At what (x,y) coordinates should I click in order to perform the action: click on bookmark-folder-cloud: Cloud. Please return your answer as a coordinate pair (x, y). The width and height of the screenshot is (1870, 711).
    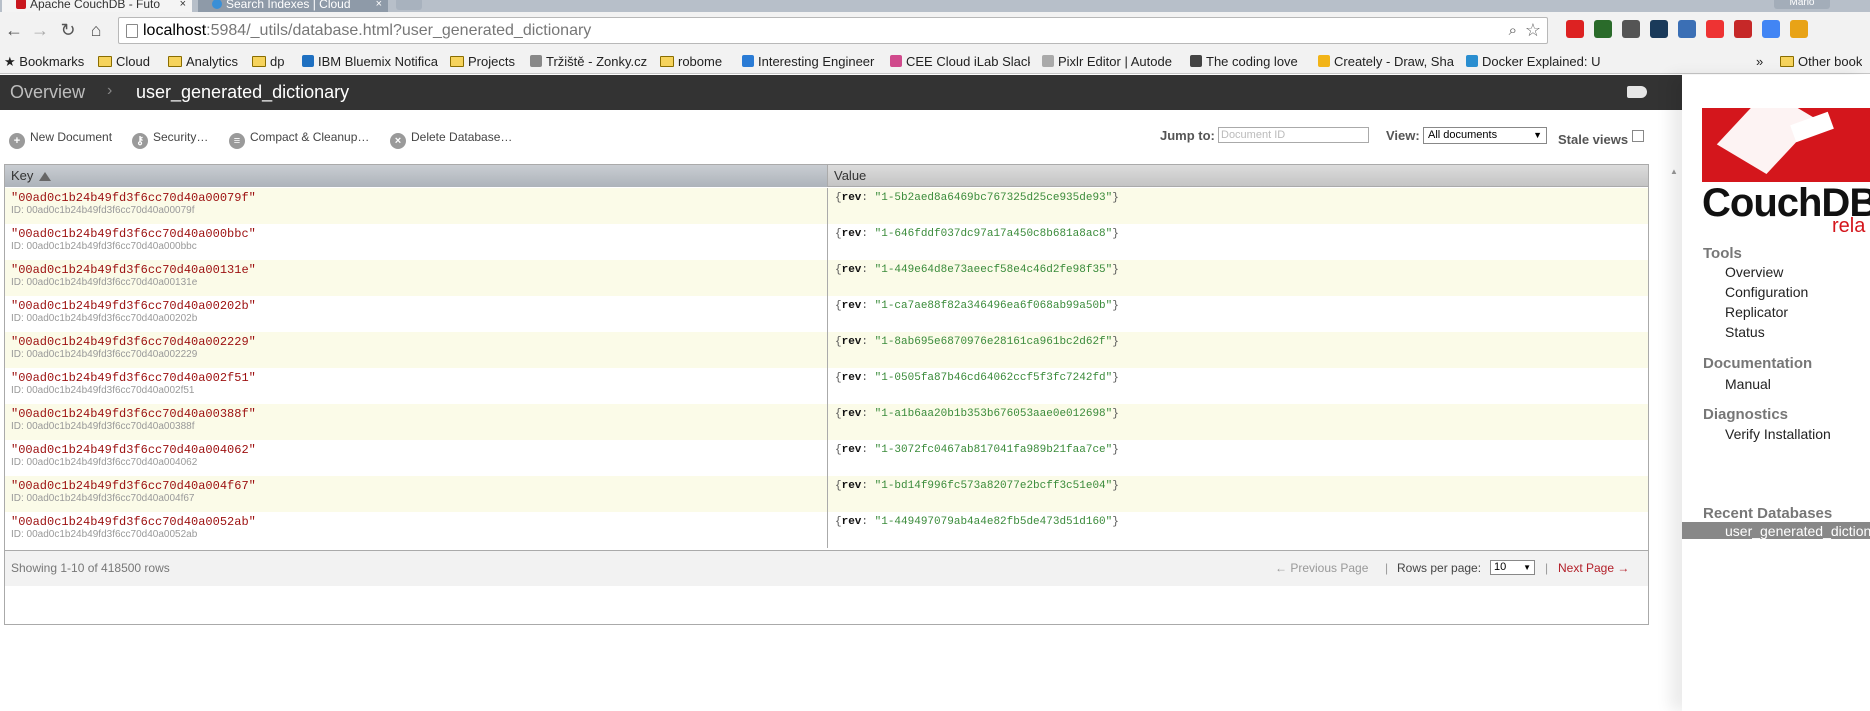
    Looking at the image, I should click on (124, 62).